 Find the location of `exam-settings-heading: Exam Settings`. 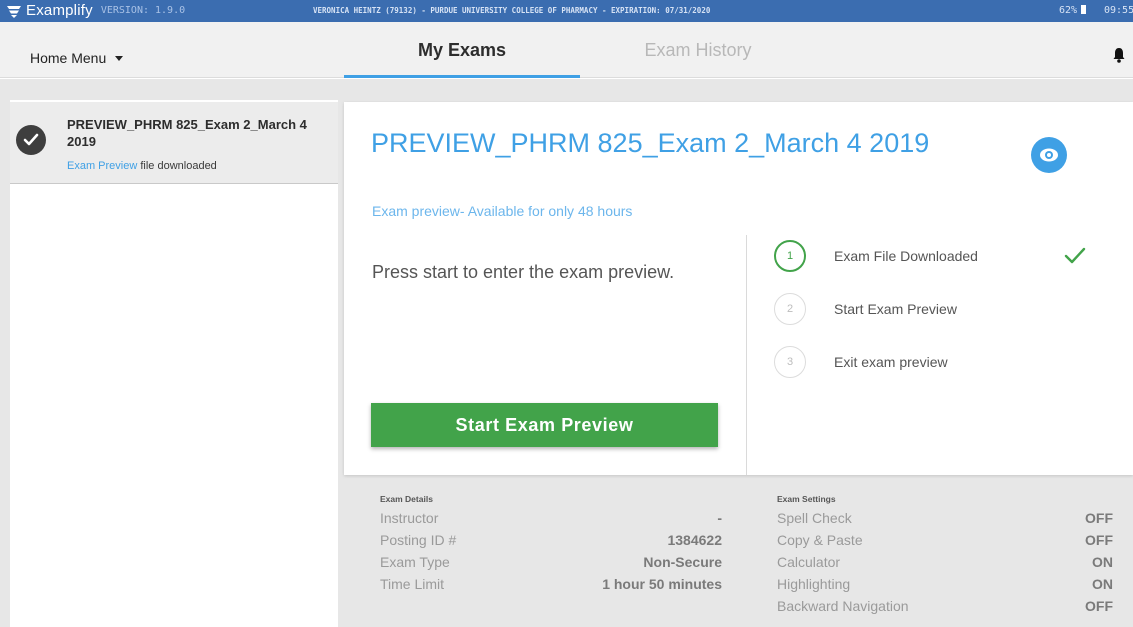

exam-settings-heading: Exam Settings is located at coordinates (806, 499).